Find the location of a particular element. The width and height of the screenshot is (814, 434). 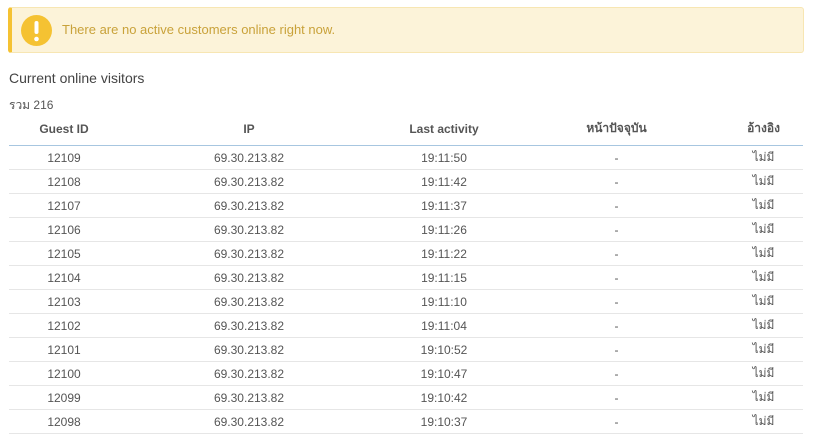

guest-id-cell: 12100 is located at coordinates (64, 373).